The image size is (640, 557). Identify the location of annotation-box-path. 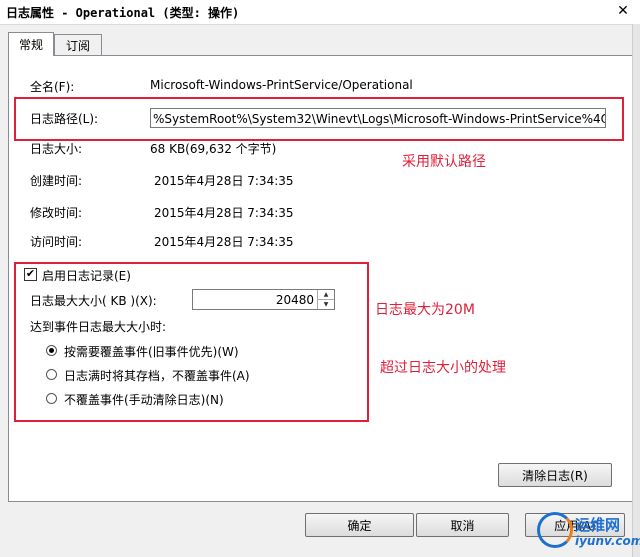
(319, 119).